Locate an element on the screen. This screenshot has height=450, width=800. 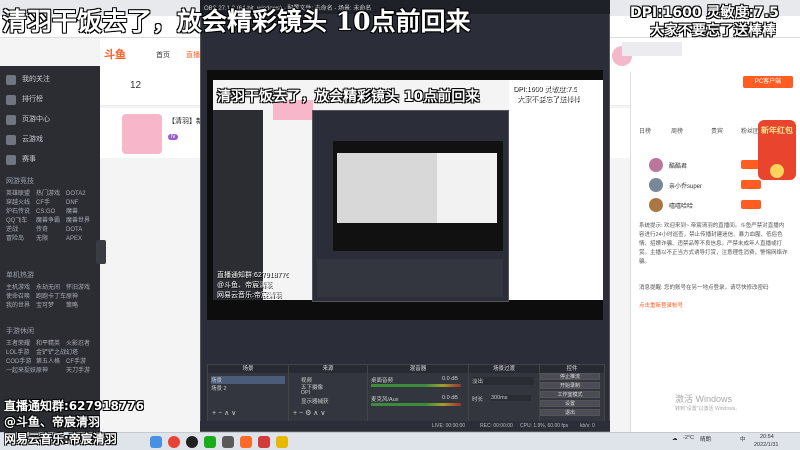
start-recording-button: 开始录制 is located at coordinates (570, 385).